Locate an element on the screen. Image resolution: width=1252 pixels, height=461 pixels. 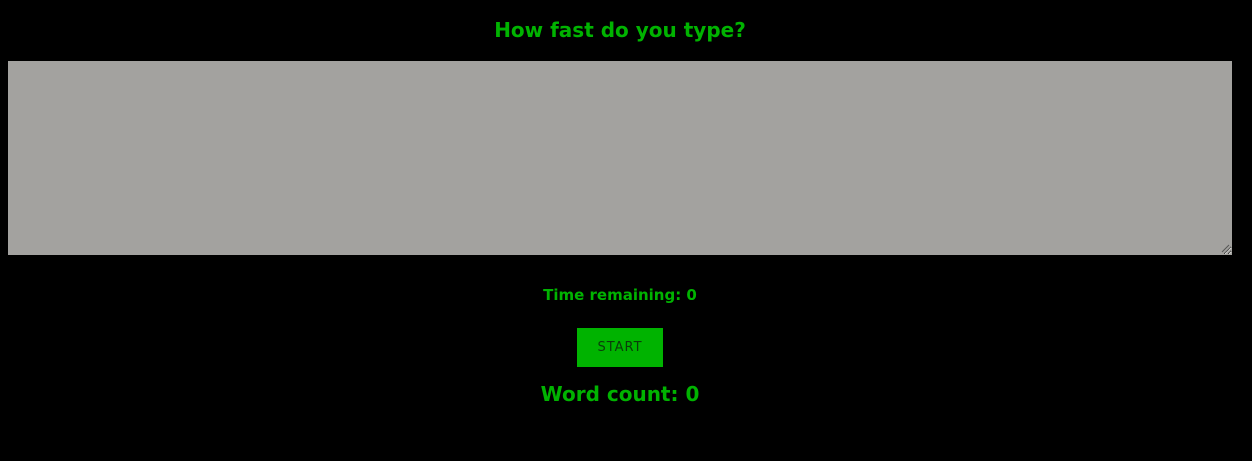
page-title: How fast do you type? is located at coordinates (620, 30).